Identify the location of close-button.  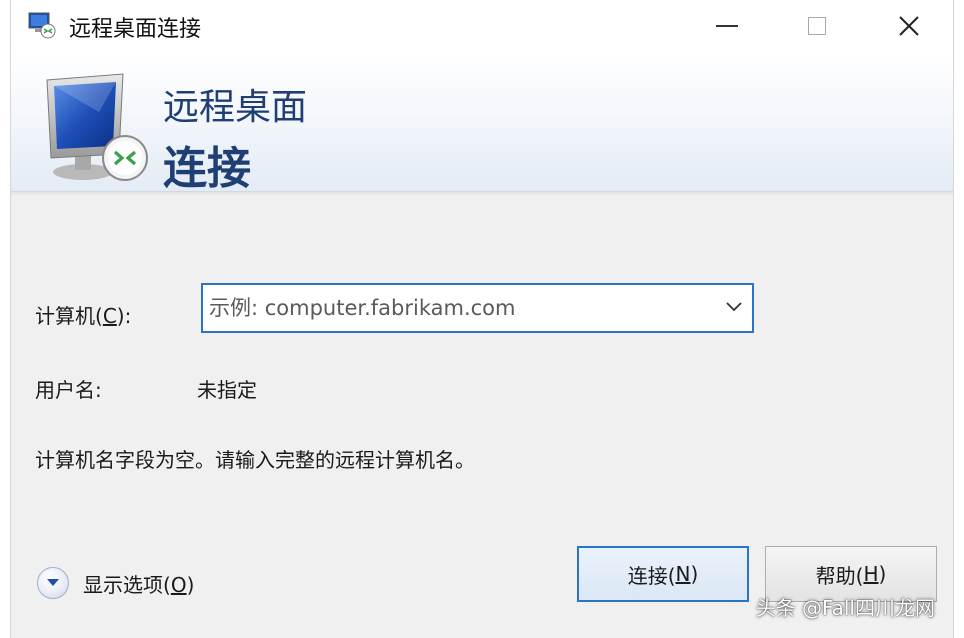
(909, 26).